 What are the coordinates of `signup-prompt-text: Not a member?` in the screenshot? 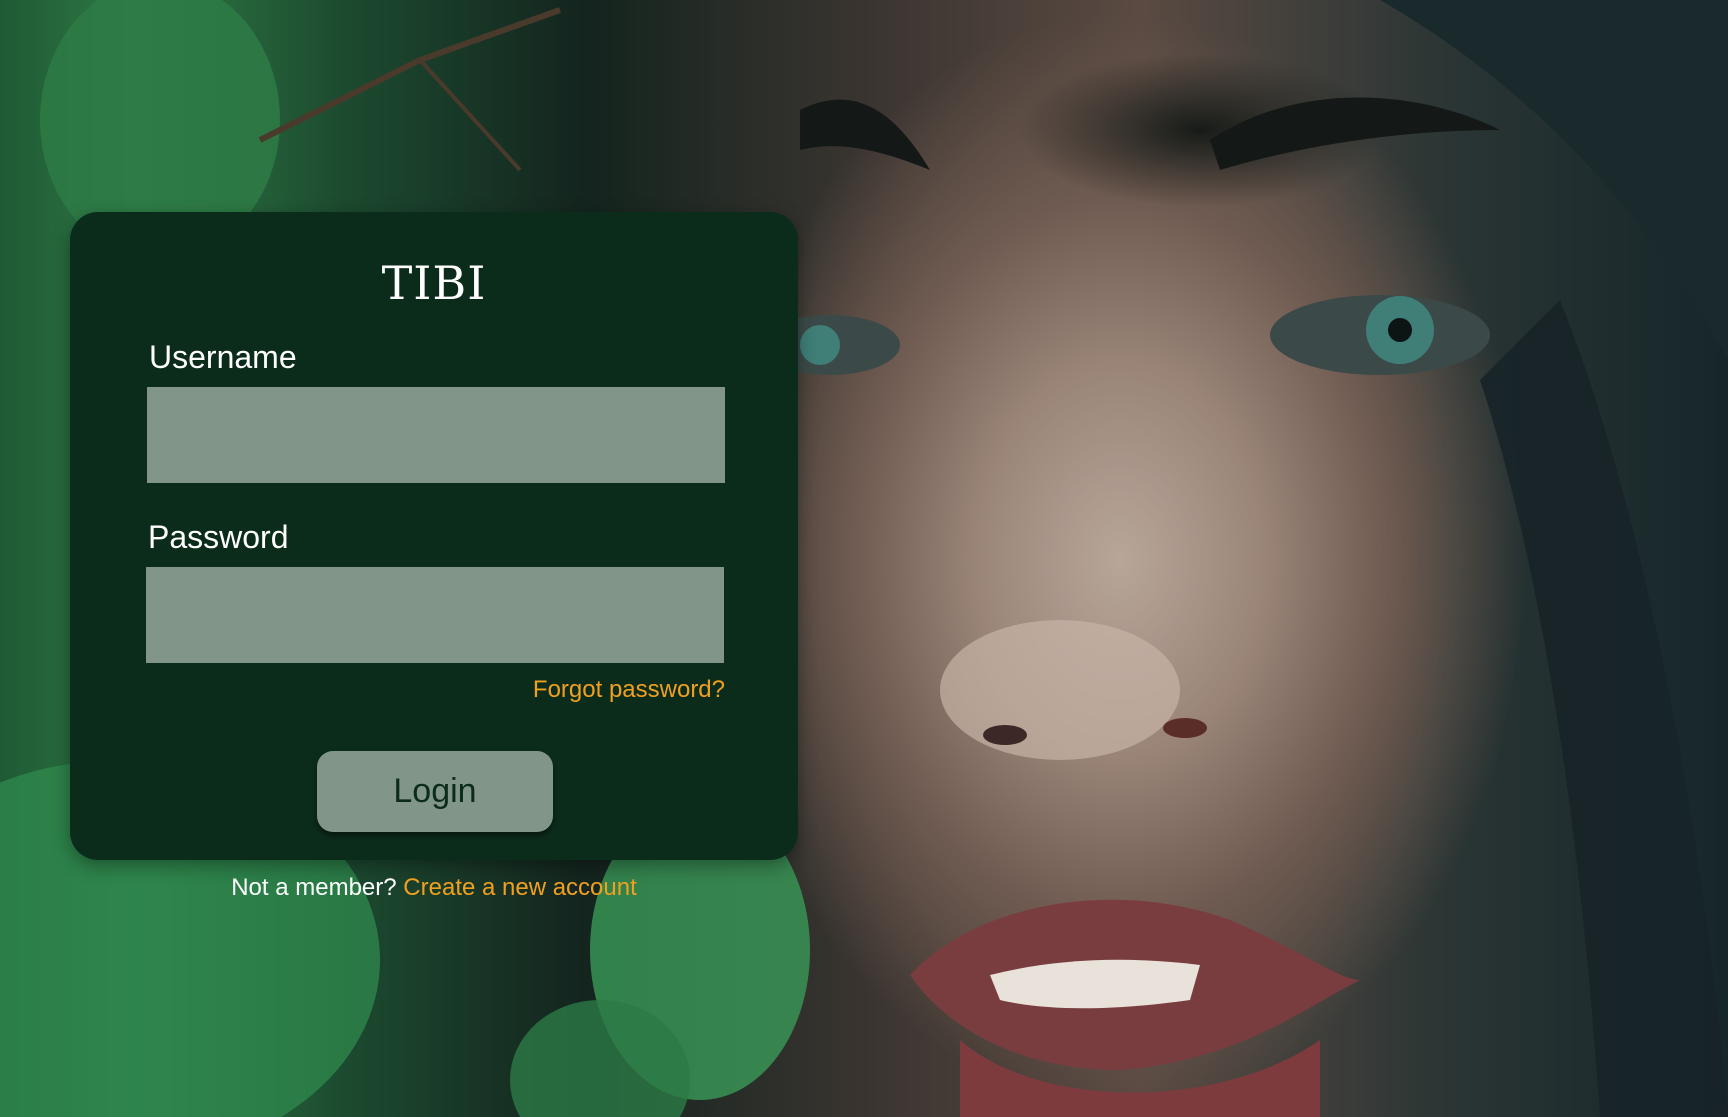 It's located at (314, 887).